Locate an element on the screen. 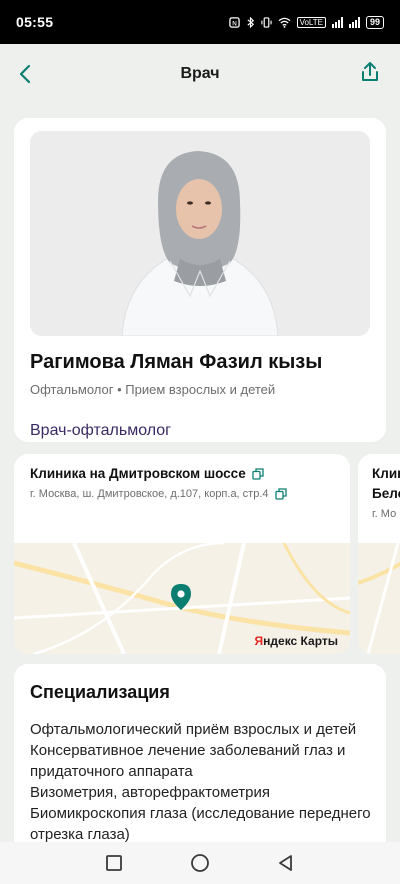  specialization-title: Специализация is located at coordinates (100, 692).